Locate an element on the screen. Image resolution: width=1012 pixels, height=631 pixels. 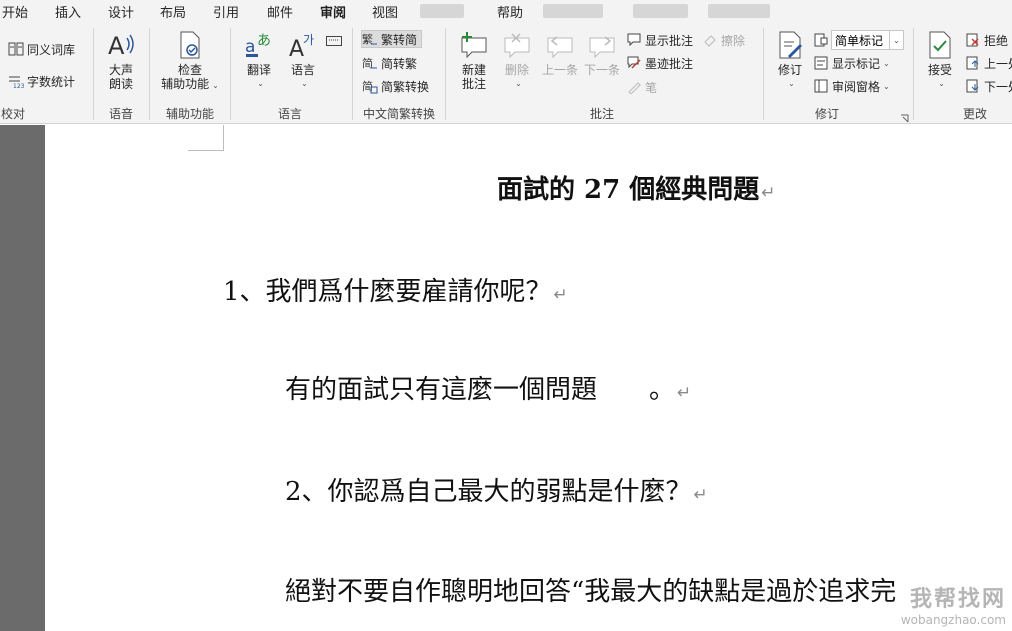
paragraph-text: 2、你認爲自己最大的弱點是什麼？ is located at coordinates (488, 492).